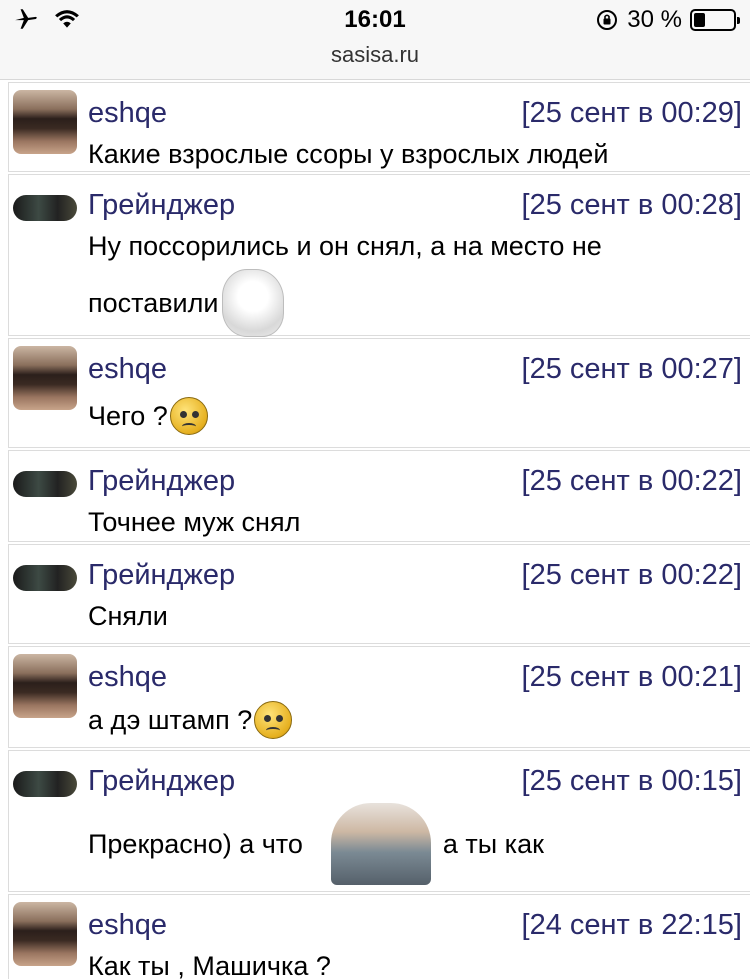 This screenshot has height=979, width=750. I want to click on message-text-row: Прекрасно) а что а ты как, so click(316, 844).